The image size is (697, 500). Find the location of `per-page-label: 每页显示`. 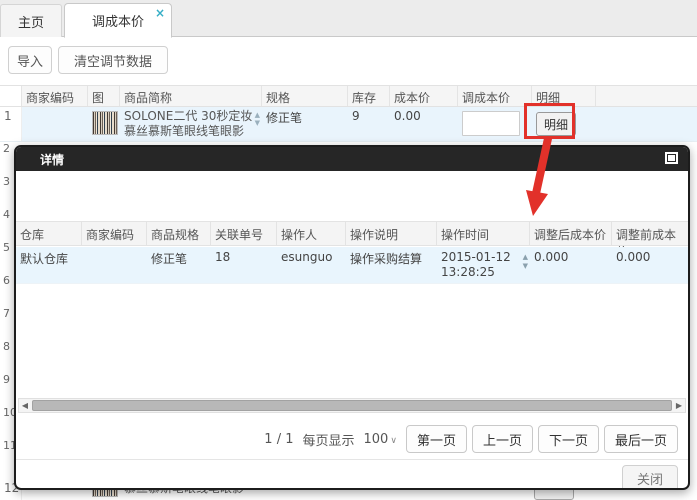

per-page-label: 每页显示 is located at coordinates (328, 441).